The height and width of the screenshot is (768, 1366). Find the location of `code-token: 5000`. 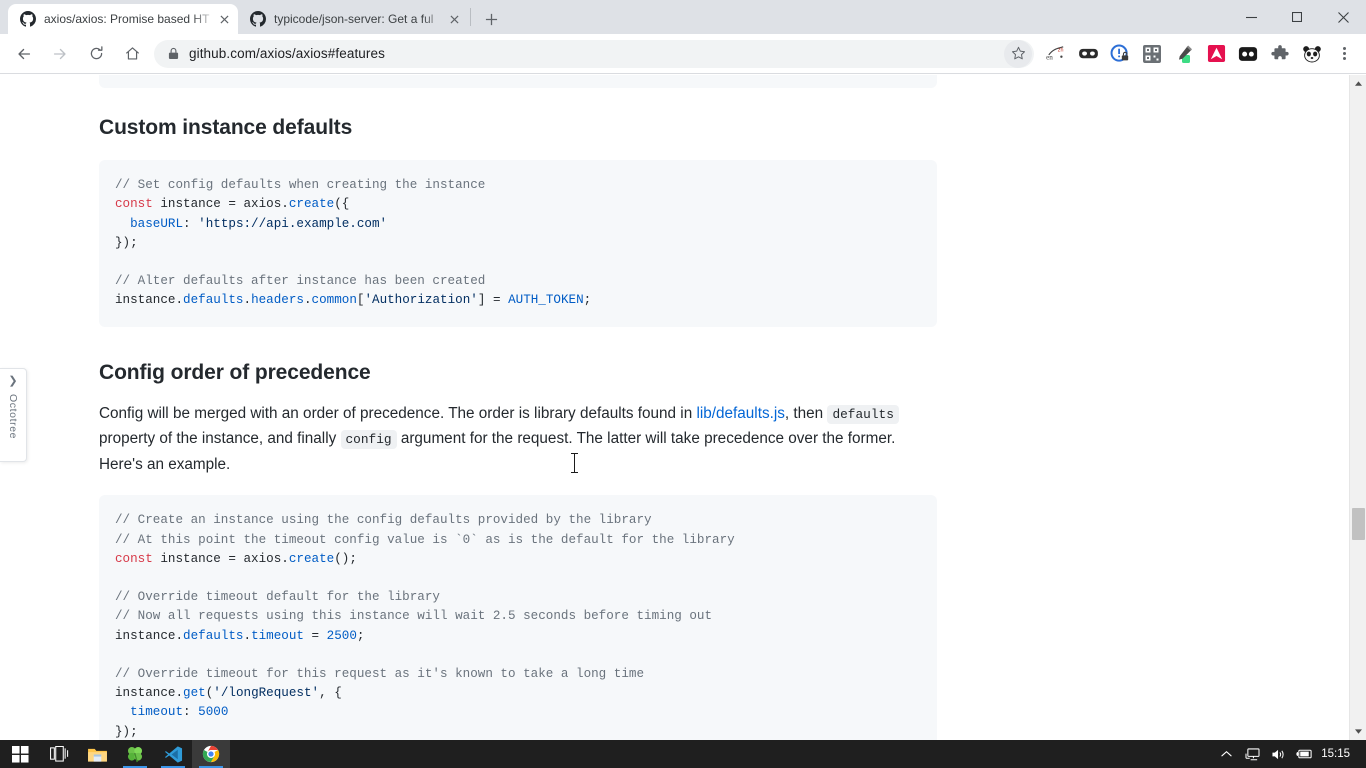

code-token: 5000 is located at coordinates (213, 712).